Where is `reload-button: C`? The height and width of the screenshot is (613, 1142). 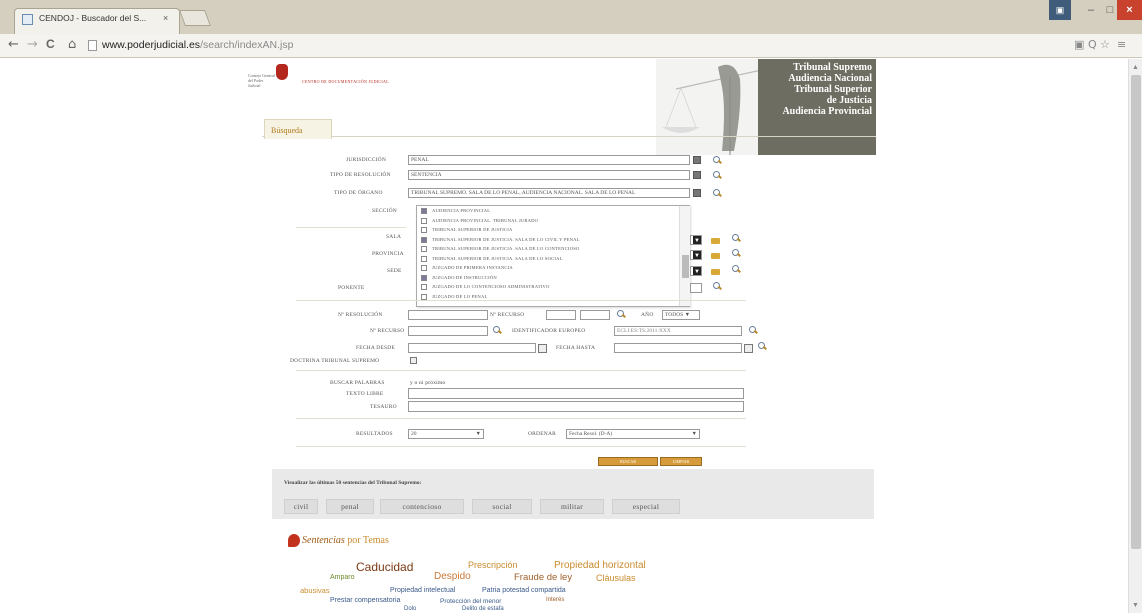
reload-button: C is located at coordinates (50, 44).